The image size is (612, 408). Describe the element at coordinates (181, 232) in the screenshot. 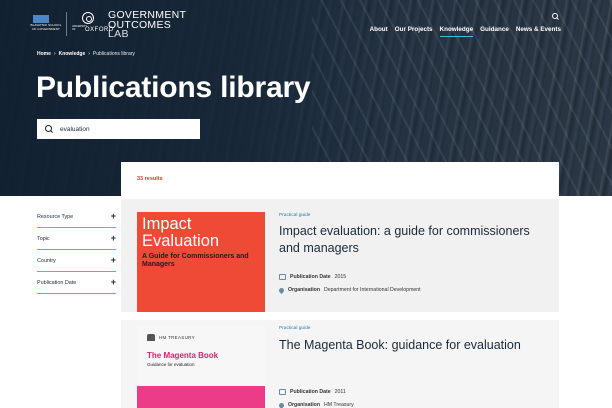

I see `cover-title: Impact Evaluation` at that location.